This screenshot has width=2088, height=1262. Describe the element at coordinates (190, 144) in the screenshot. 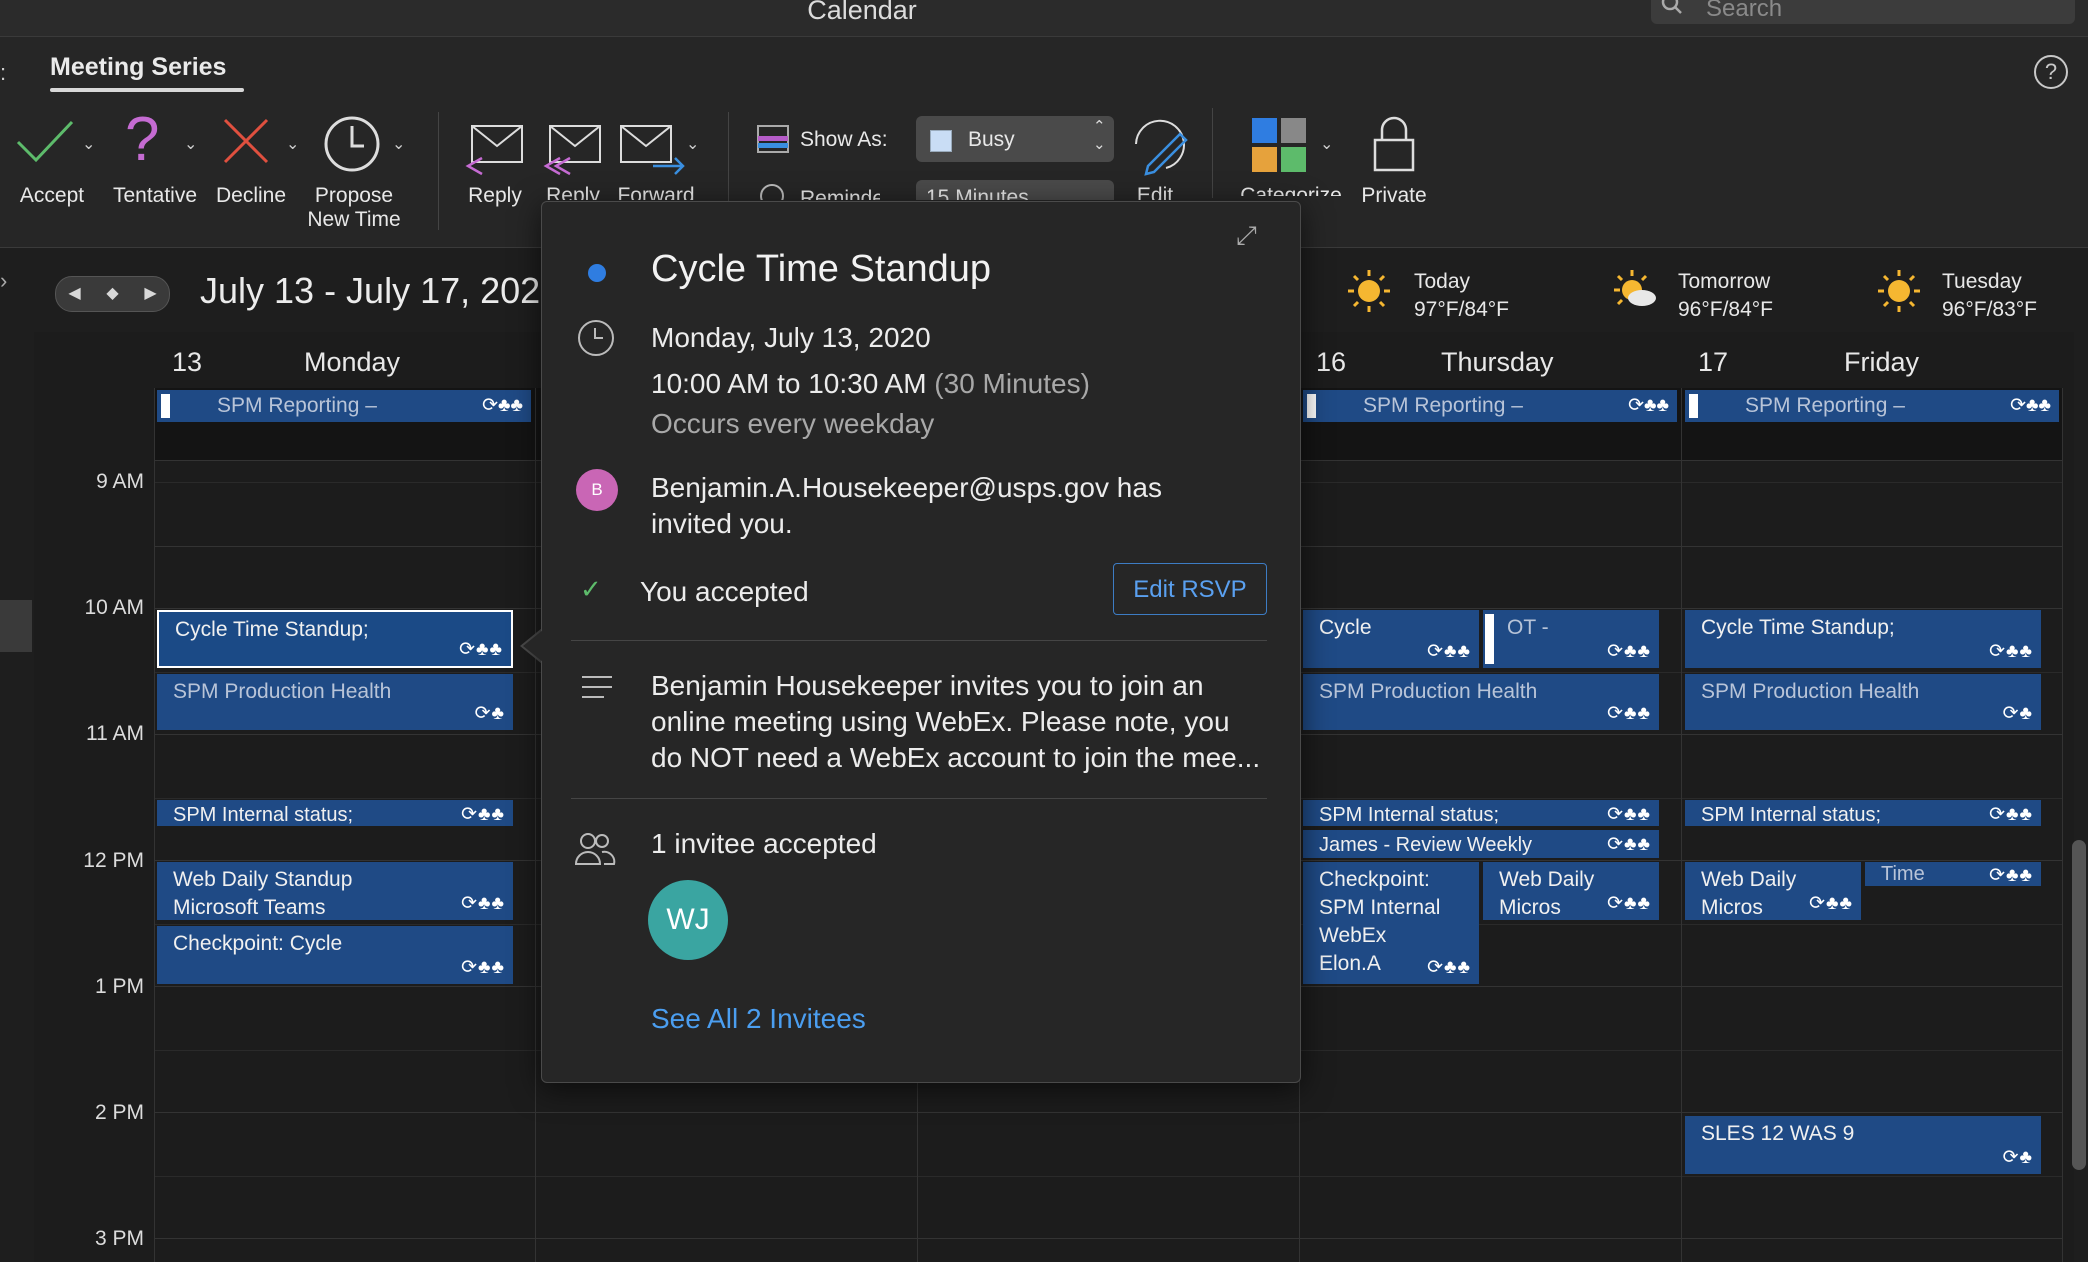

I see `tentative-dropdown-icon: ⌄` at that location.